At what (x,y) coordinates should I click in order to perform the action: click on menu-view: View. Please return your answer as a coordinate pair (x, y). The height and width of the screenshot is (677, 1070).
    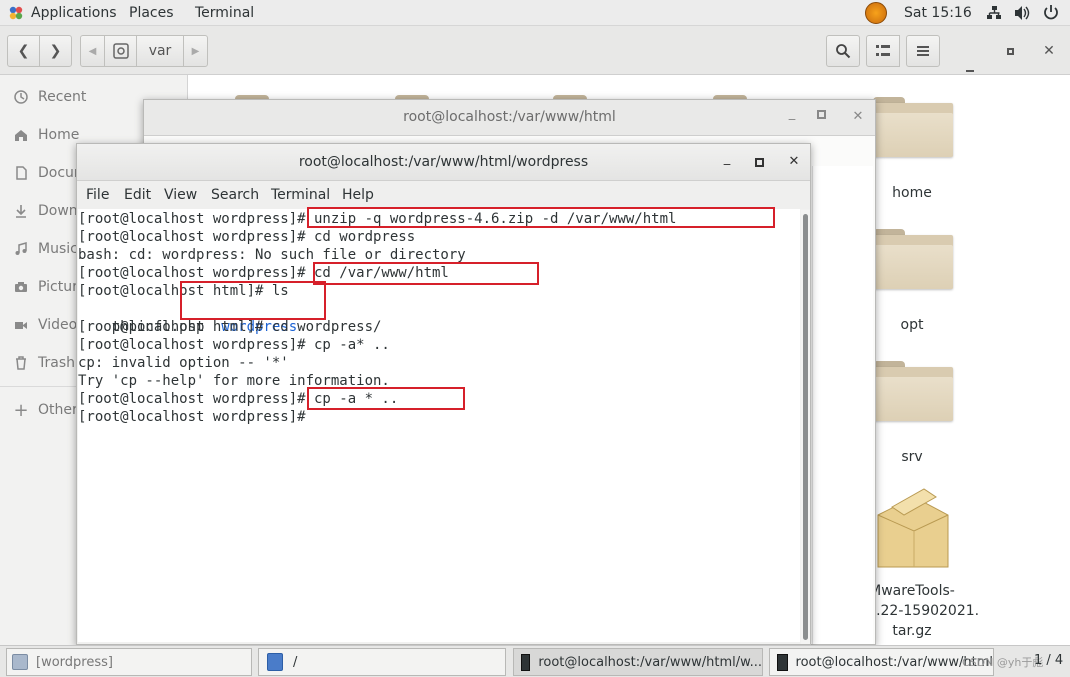
    Looking at the image, I should click on (180, 195).